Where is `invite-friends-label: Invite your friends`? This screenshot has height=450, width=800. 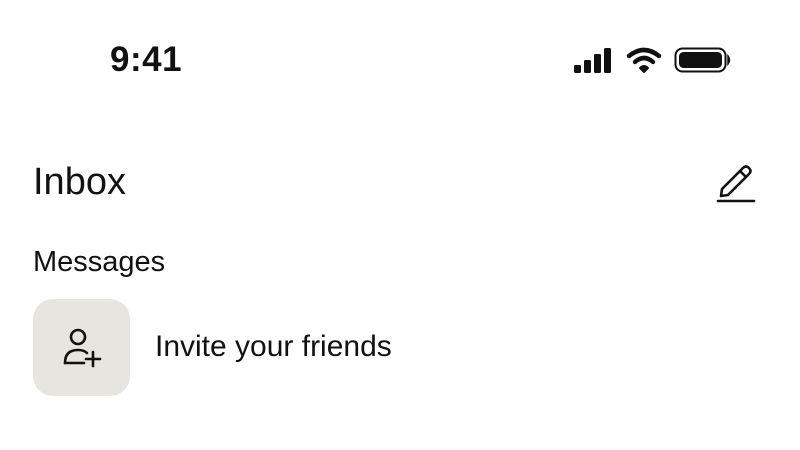
invite-friends-label: Invite your friends is located at coordinates (273, 346).